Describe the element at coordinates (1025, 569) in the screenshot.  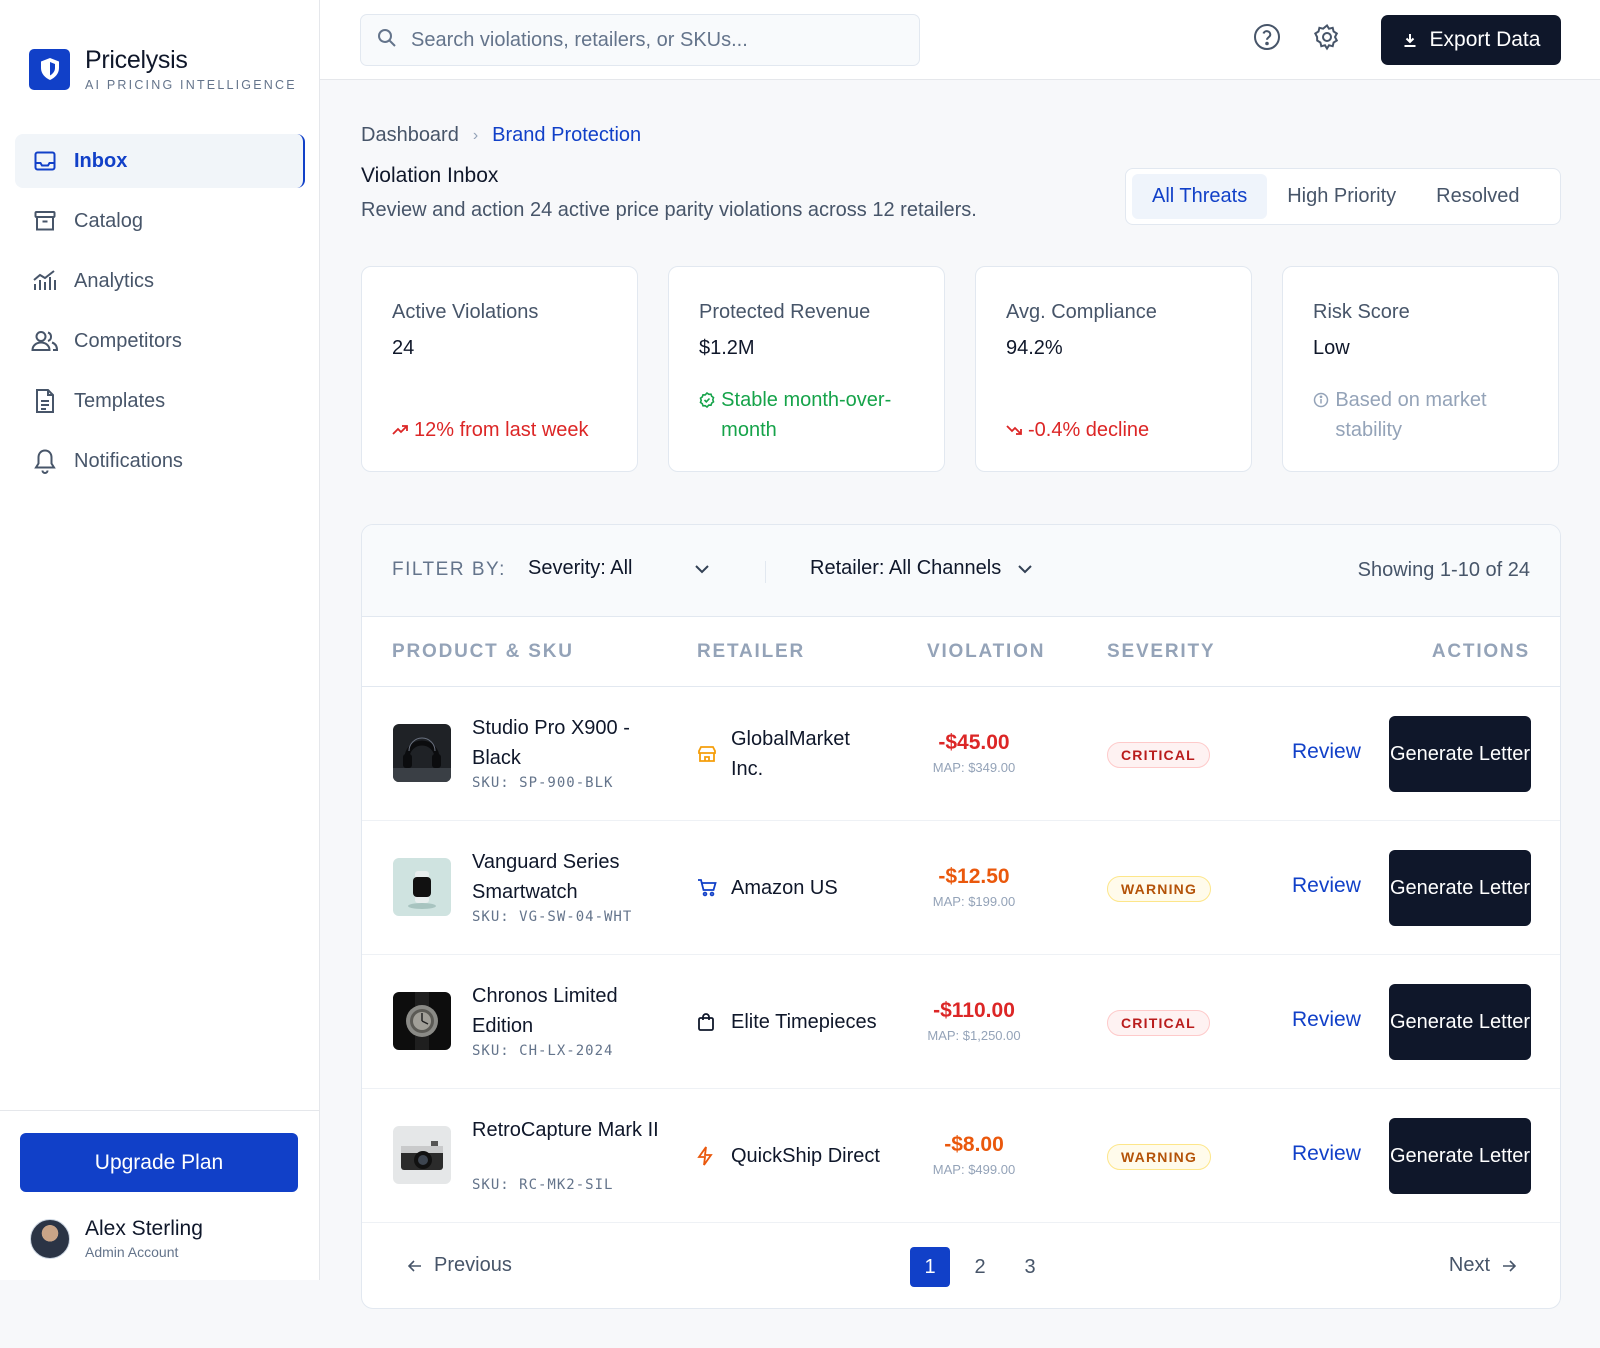
I see `chevron-down-icon` at that location.